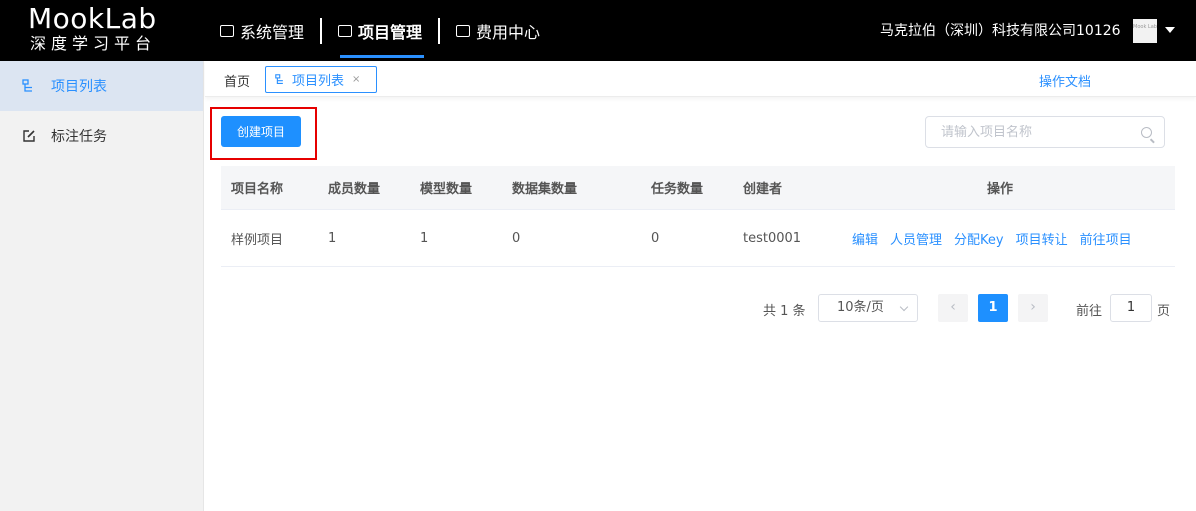 The image size is (1196, 511). What do you see at coordinates (1131, 308) in the screenshot?
I see `goto-page-input: 1` at bounding box center [1131, 308].